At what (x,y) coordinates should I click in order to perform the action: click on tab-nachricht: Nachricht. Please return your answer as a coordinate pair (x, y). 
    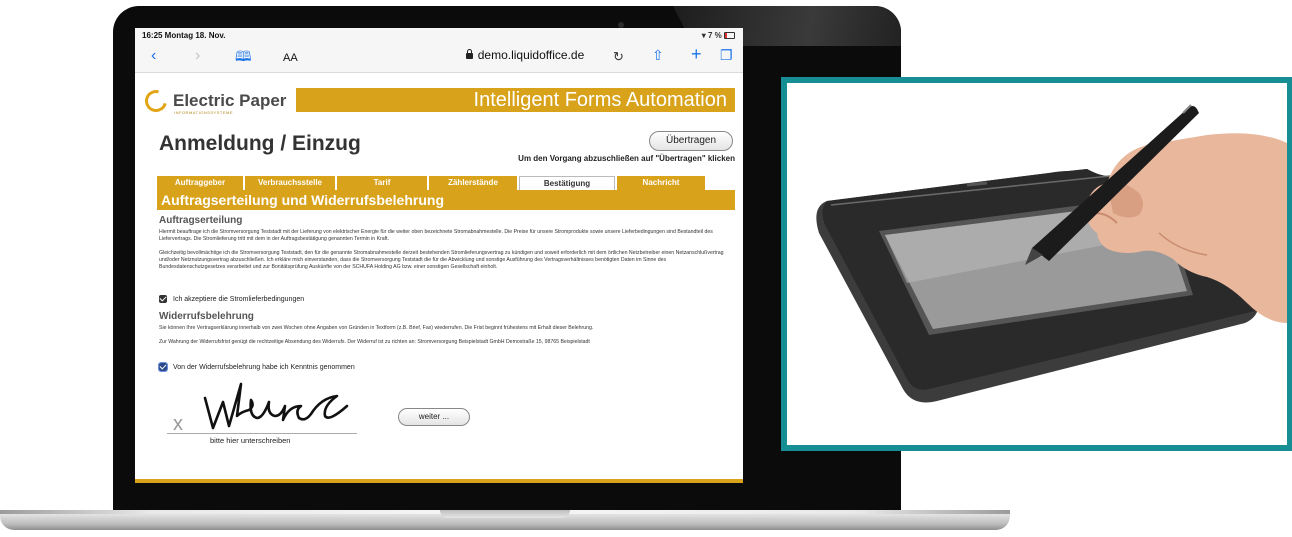
    Looking at the image, I should click on (661, 183).